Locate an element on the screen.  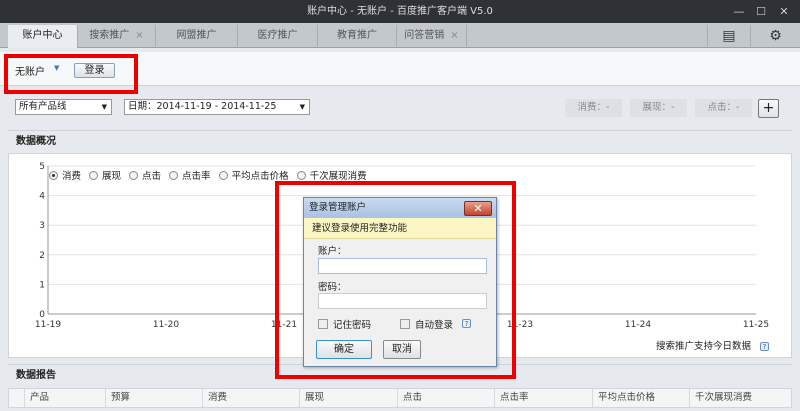
y-tick-label: 0 is located at coordinates (42, 315).